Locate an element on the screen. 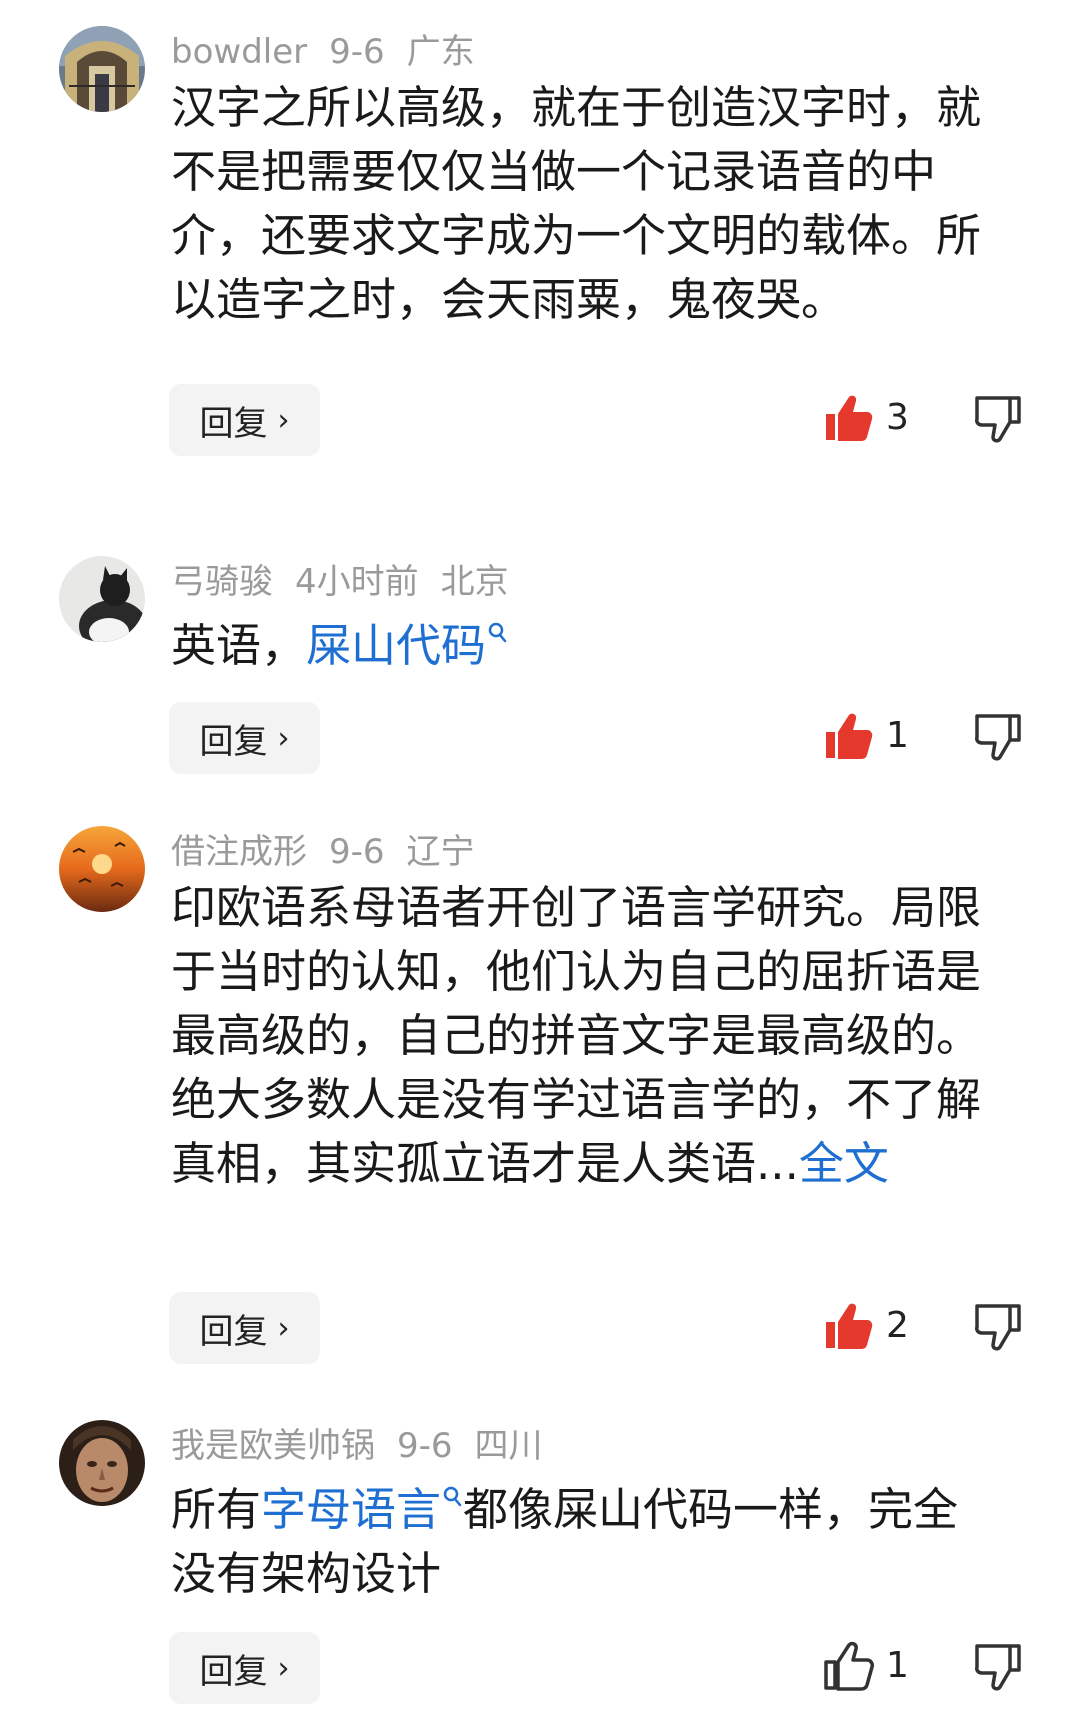  like-count: 3 is located at coordinates (897, 417).